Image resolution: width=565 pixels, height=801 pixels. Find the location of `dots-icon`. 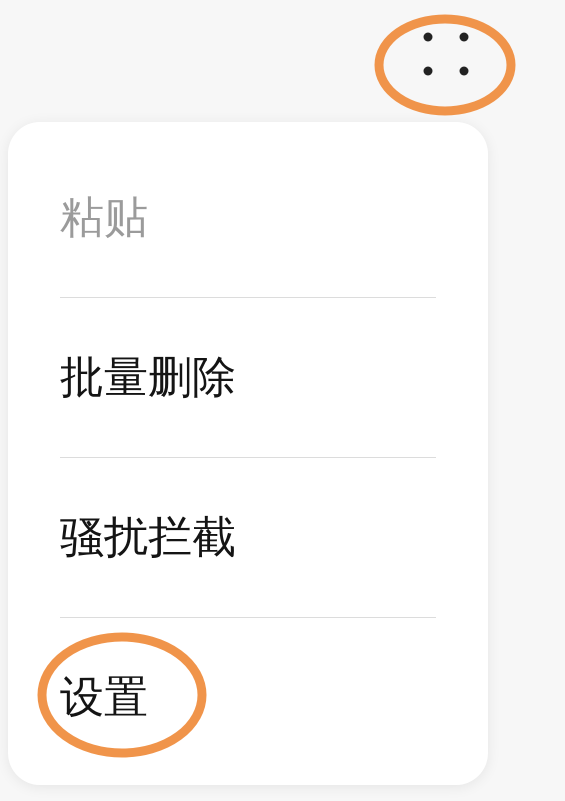

dots-icon is located at coordinates (446, 54).